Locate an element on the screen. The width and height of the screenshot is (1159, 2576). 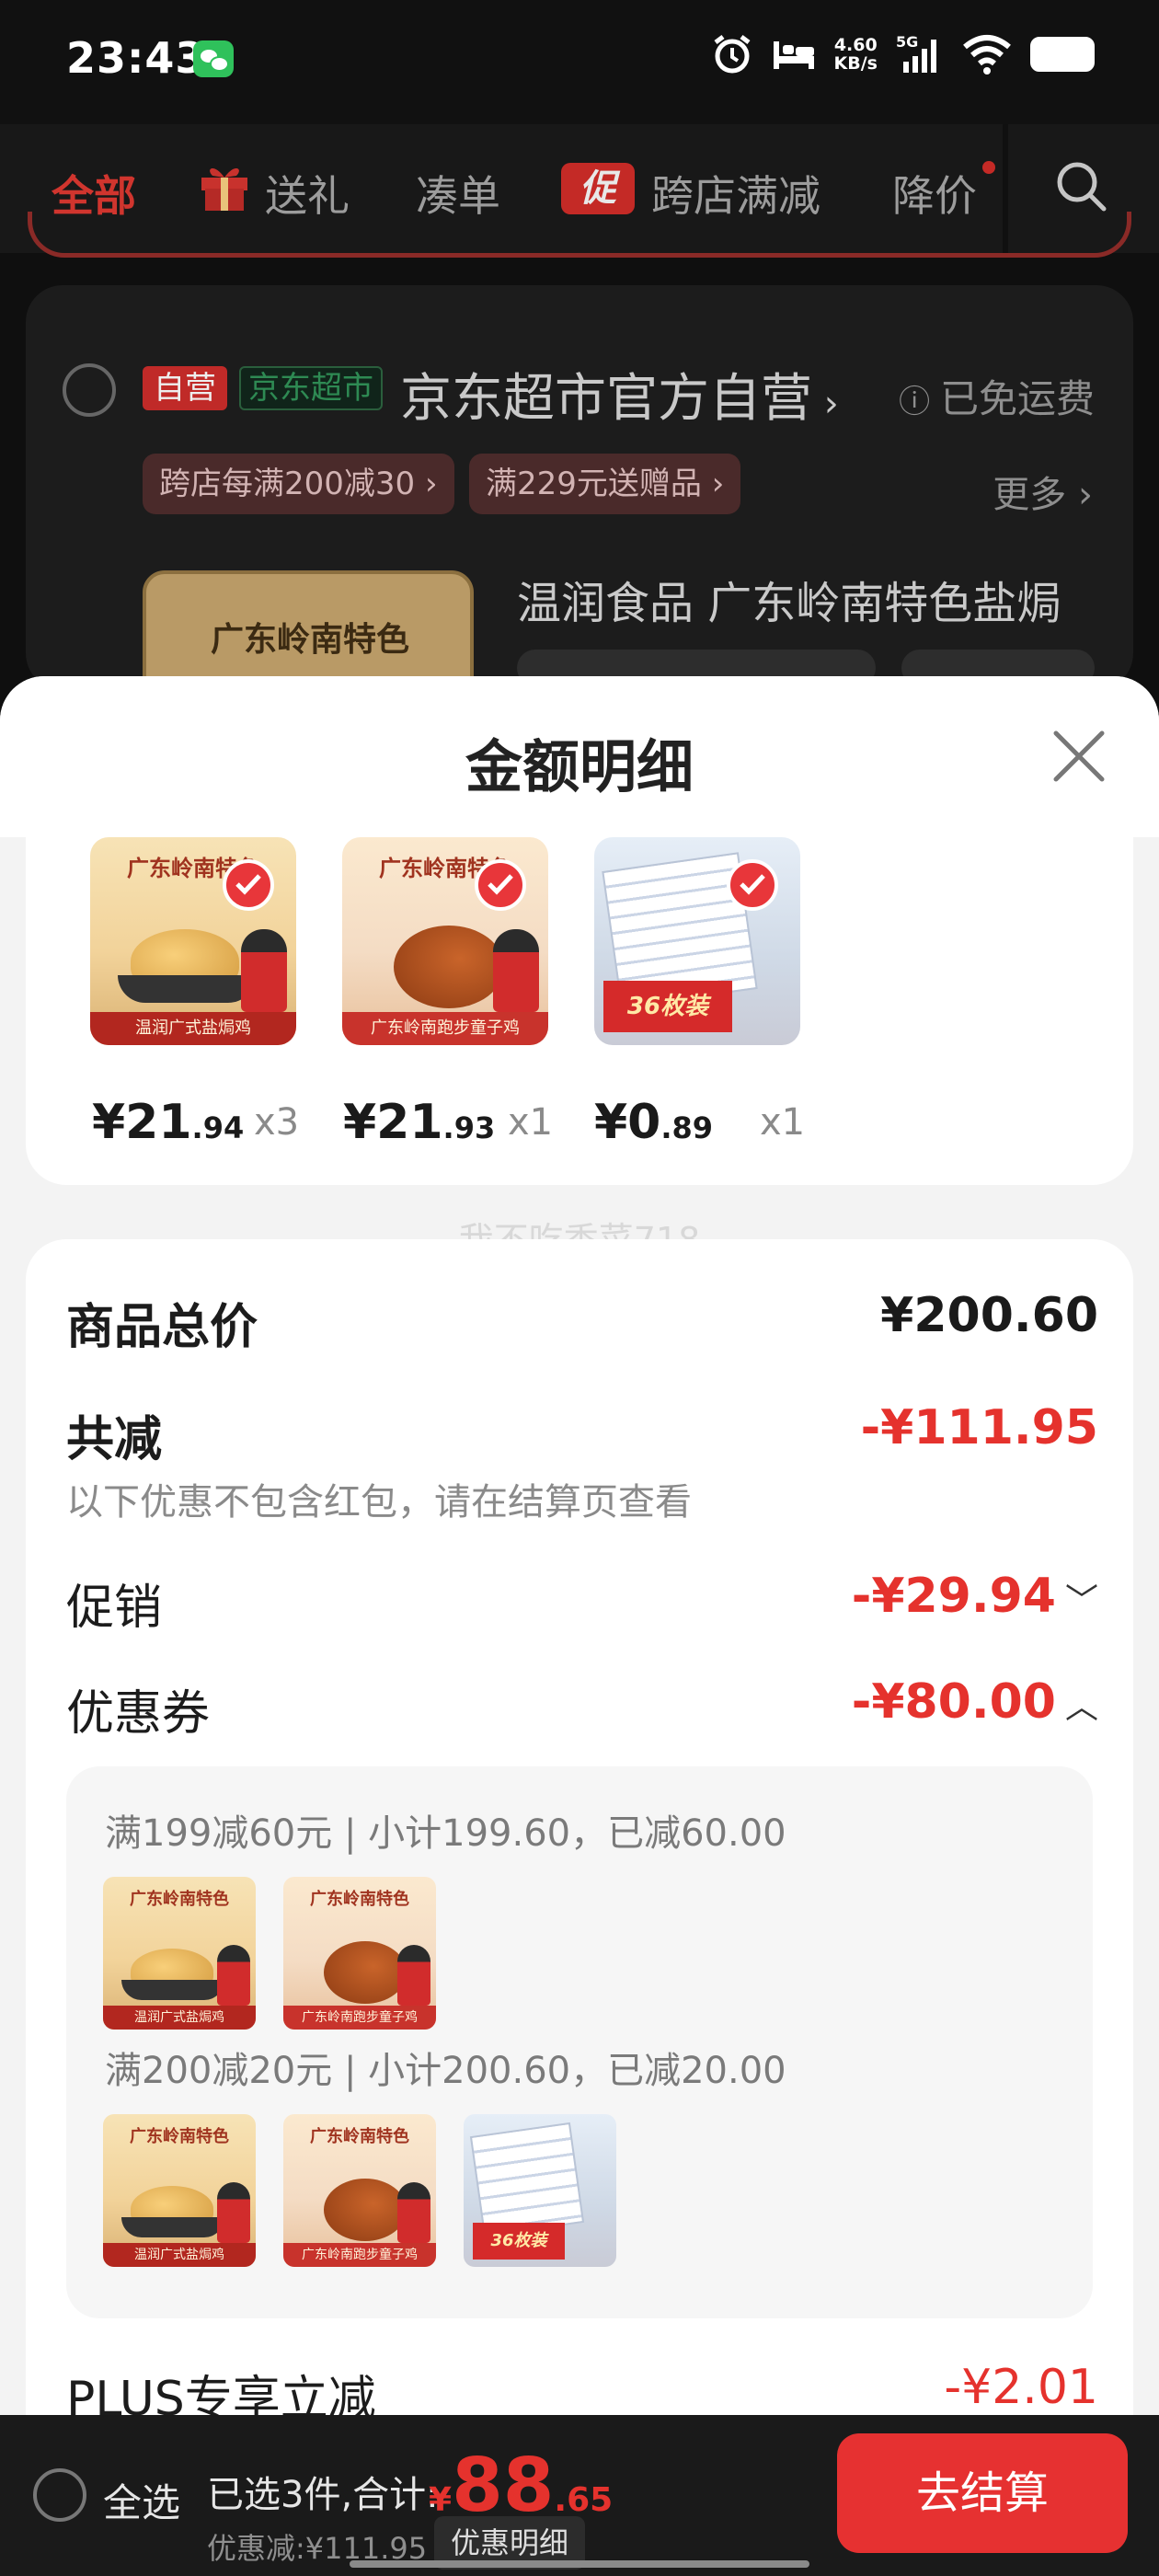
jd-supermarket-badge: 京东超市 is located at coordinates (311, 388).